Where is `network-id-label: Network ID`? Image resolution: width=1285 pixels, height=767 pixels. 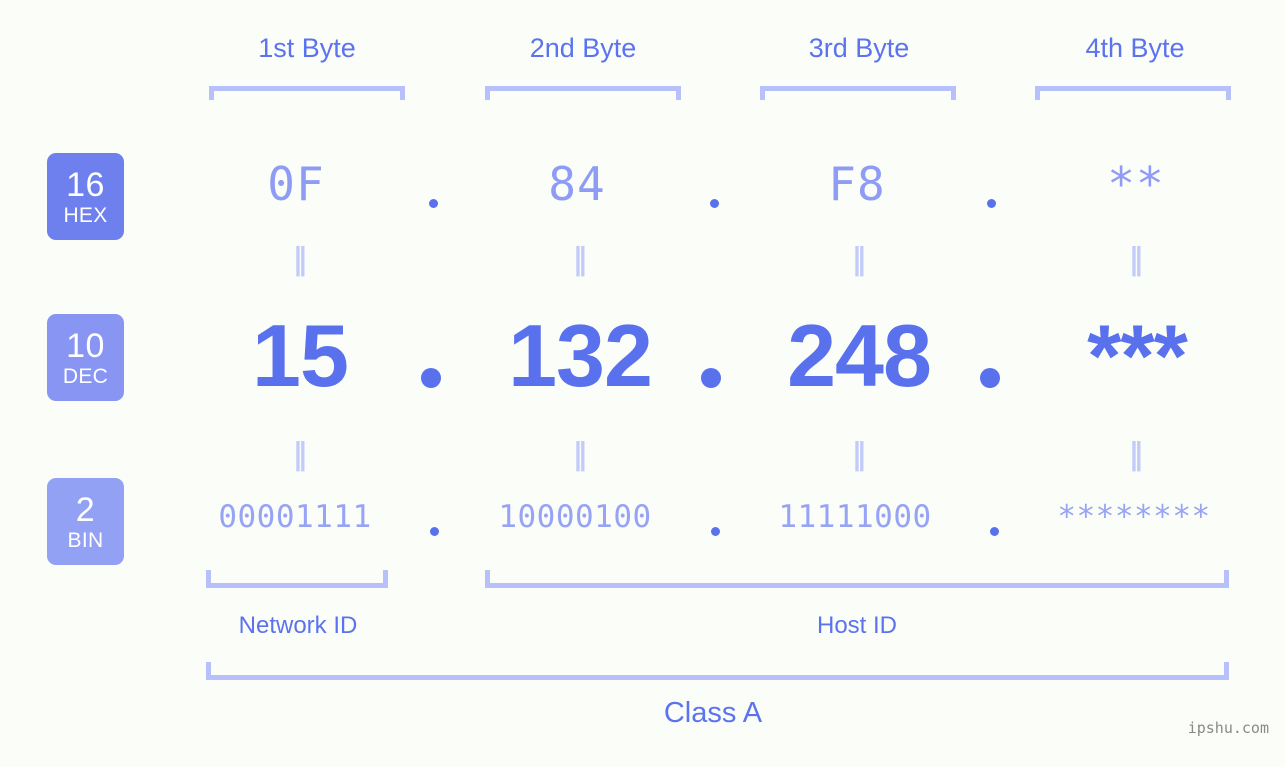 network-id-label: Network ID is located at coordinates (298, 625).